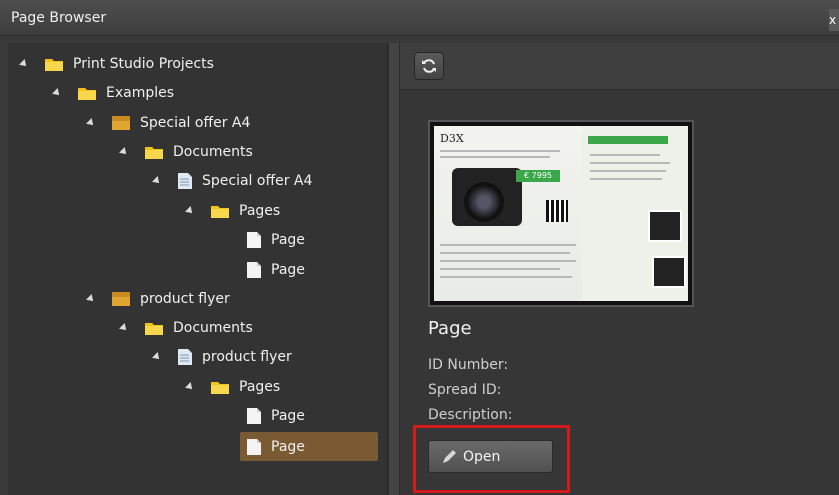  I want to click on open-button-label: Open, so click(482, 457).